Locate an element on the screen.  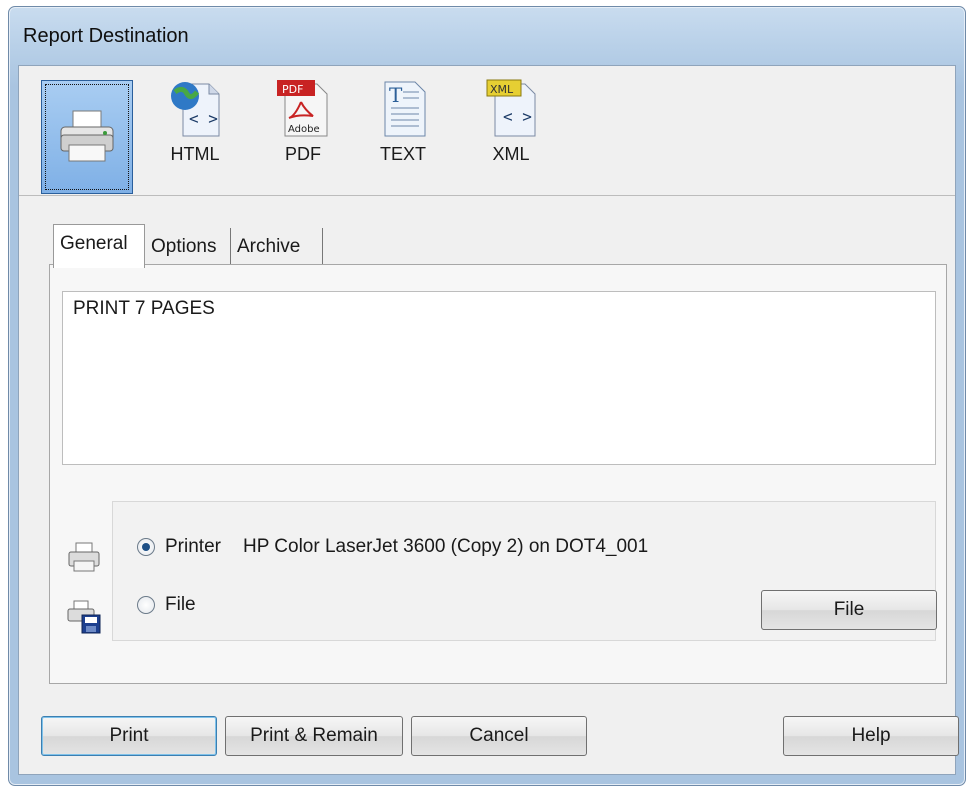
printer-destination-button is located at coordinates (87, 137).